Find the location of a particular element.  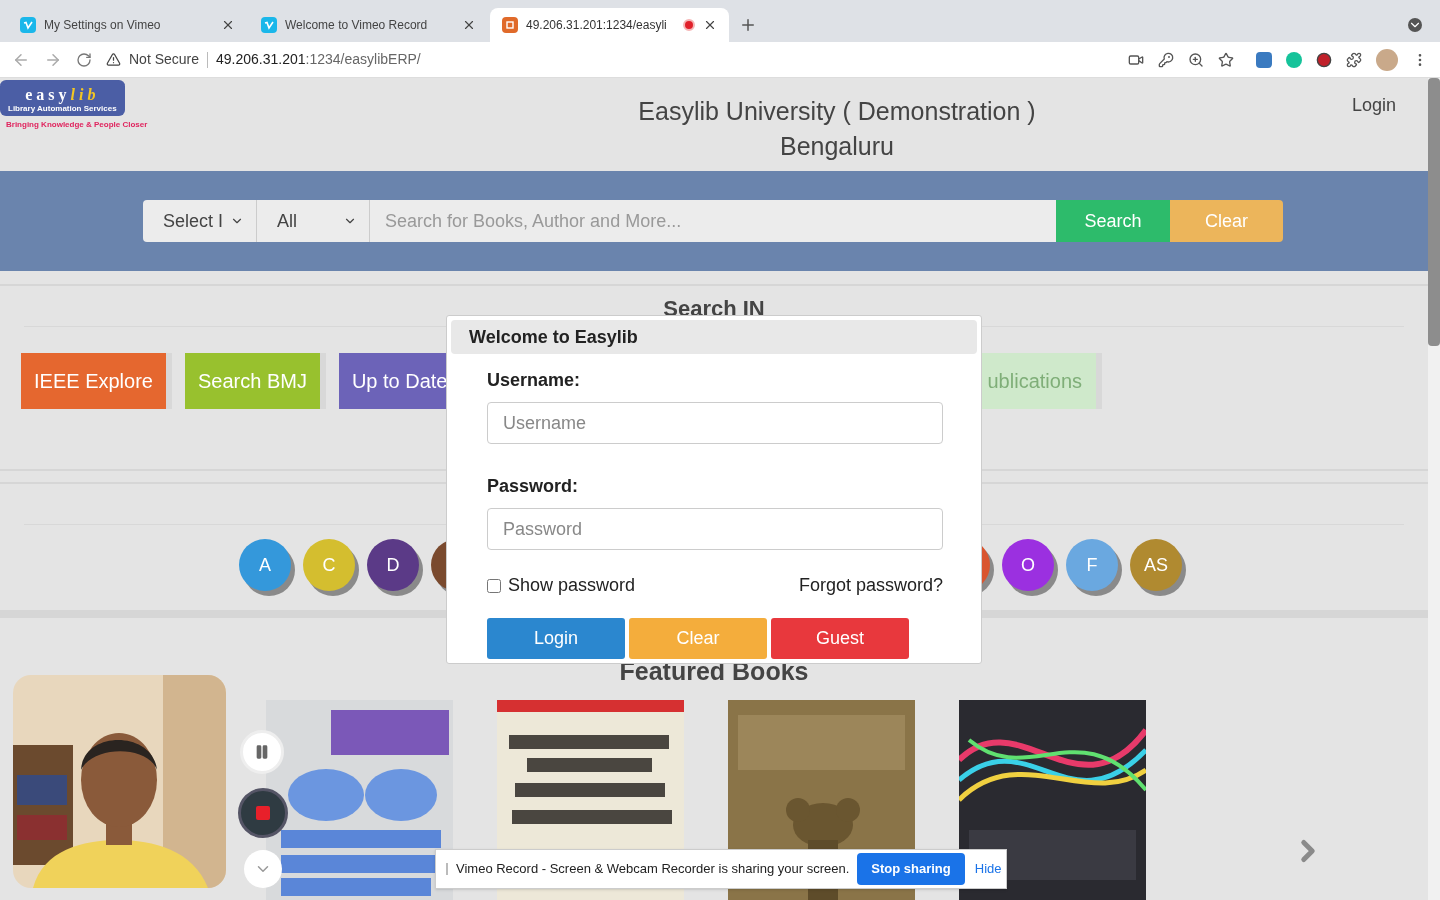

reload-icon is located at coordinates (84, 59).